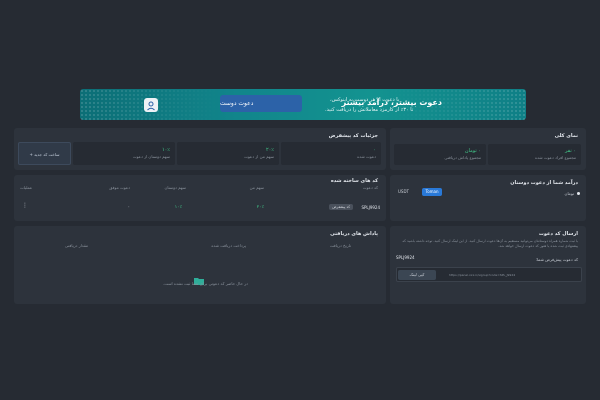 Image resolution: width=600 pixels, height=400 pixels. Describe the element at coordinates (374, 150) in the screenshot. I see `details-invited-value: ۰` at that location.